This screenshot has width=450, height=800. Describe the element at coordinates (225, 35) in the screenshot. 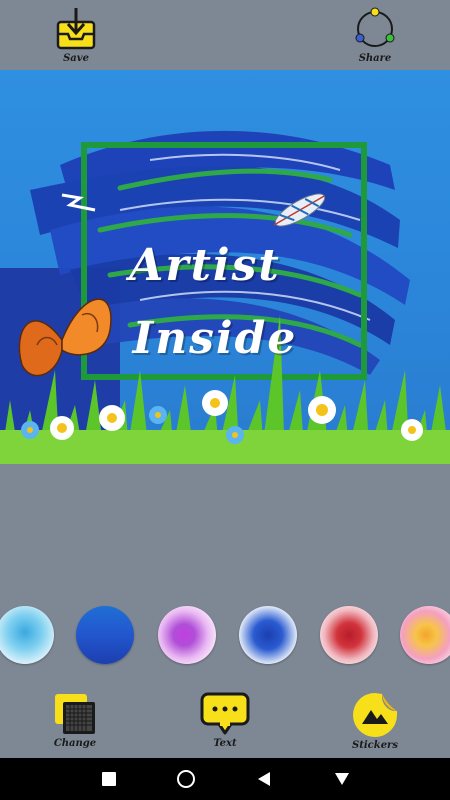

I see `top-toolbar: Save Share` at that location.